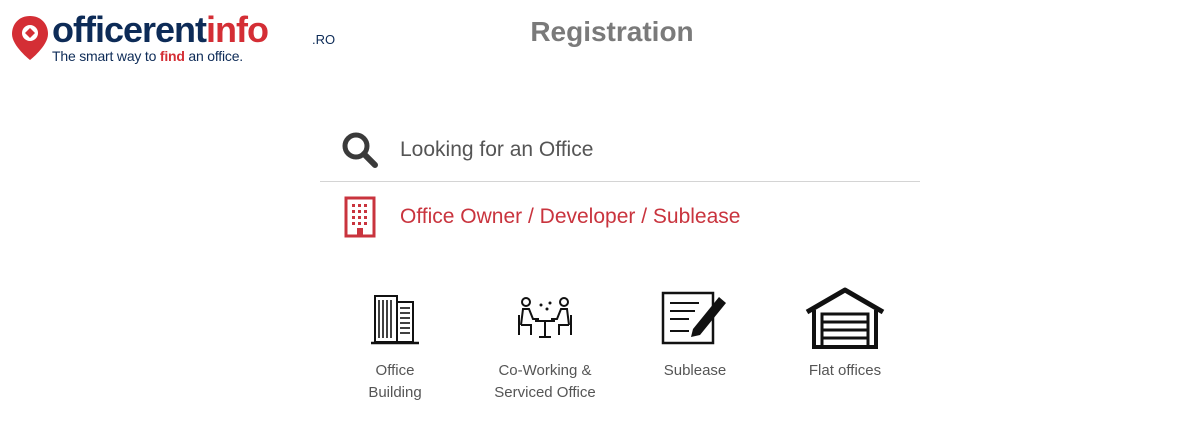 The image size is (1185, 427). What do you see at coordinates (395, 382) in the screenshot?
I see `tile-label-office-building: Office Building` at bounding box center [395, 382].